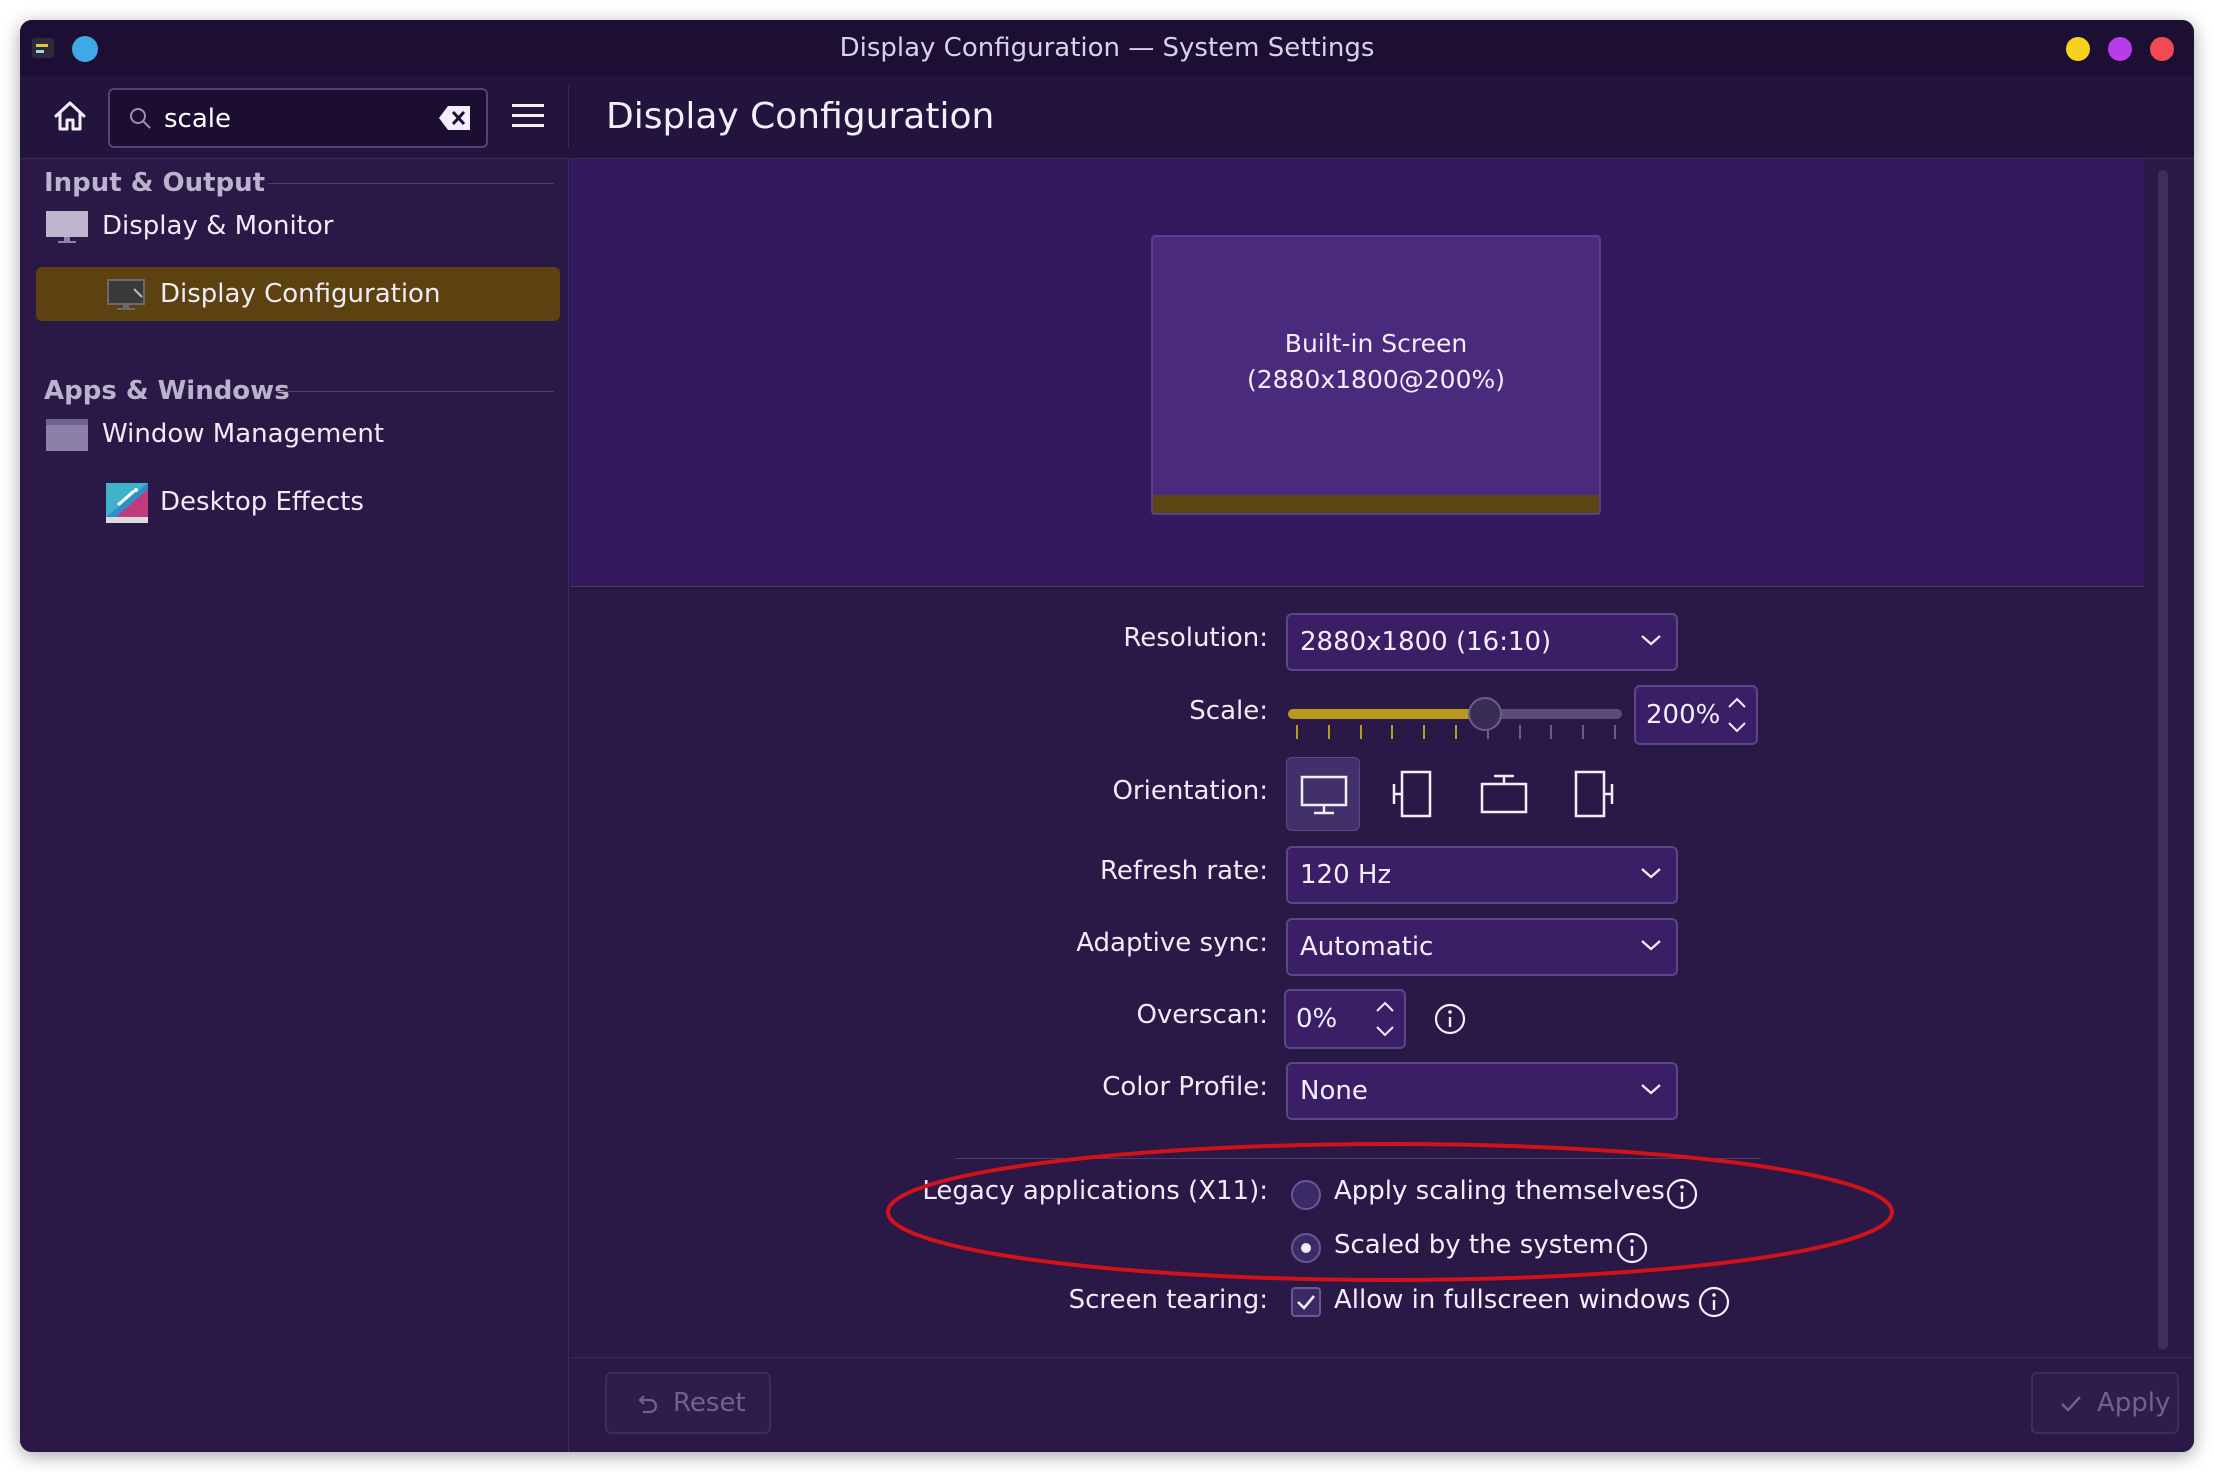 The height and width of the screenshot is (1472, 2214). Describe the element at coordinates (1306, 1195) in the screenshot. I see `legacy-apply-scaling-radio` at that location.